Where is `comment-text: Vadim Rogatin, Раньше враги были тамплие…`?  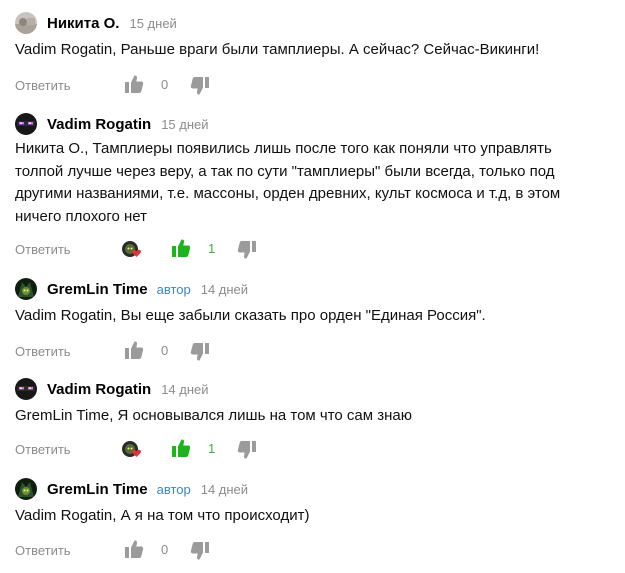
comment-text: Vadim Rogatin, Раньше враги были тамплие… is located at coordinates (277, 49).